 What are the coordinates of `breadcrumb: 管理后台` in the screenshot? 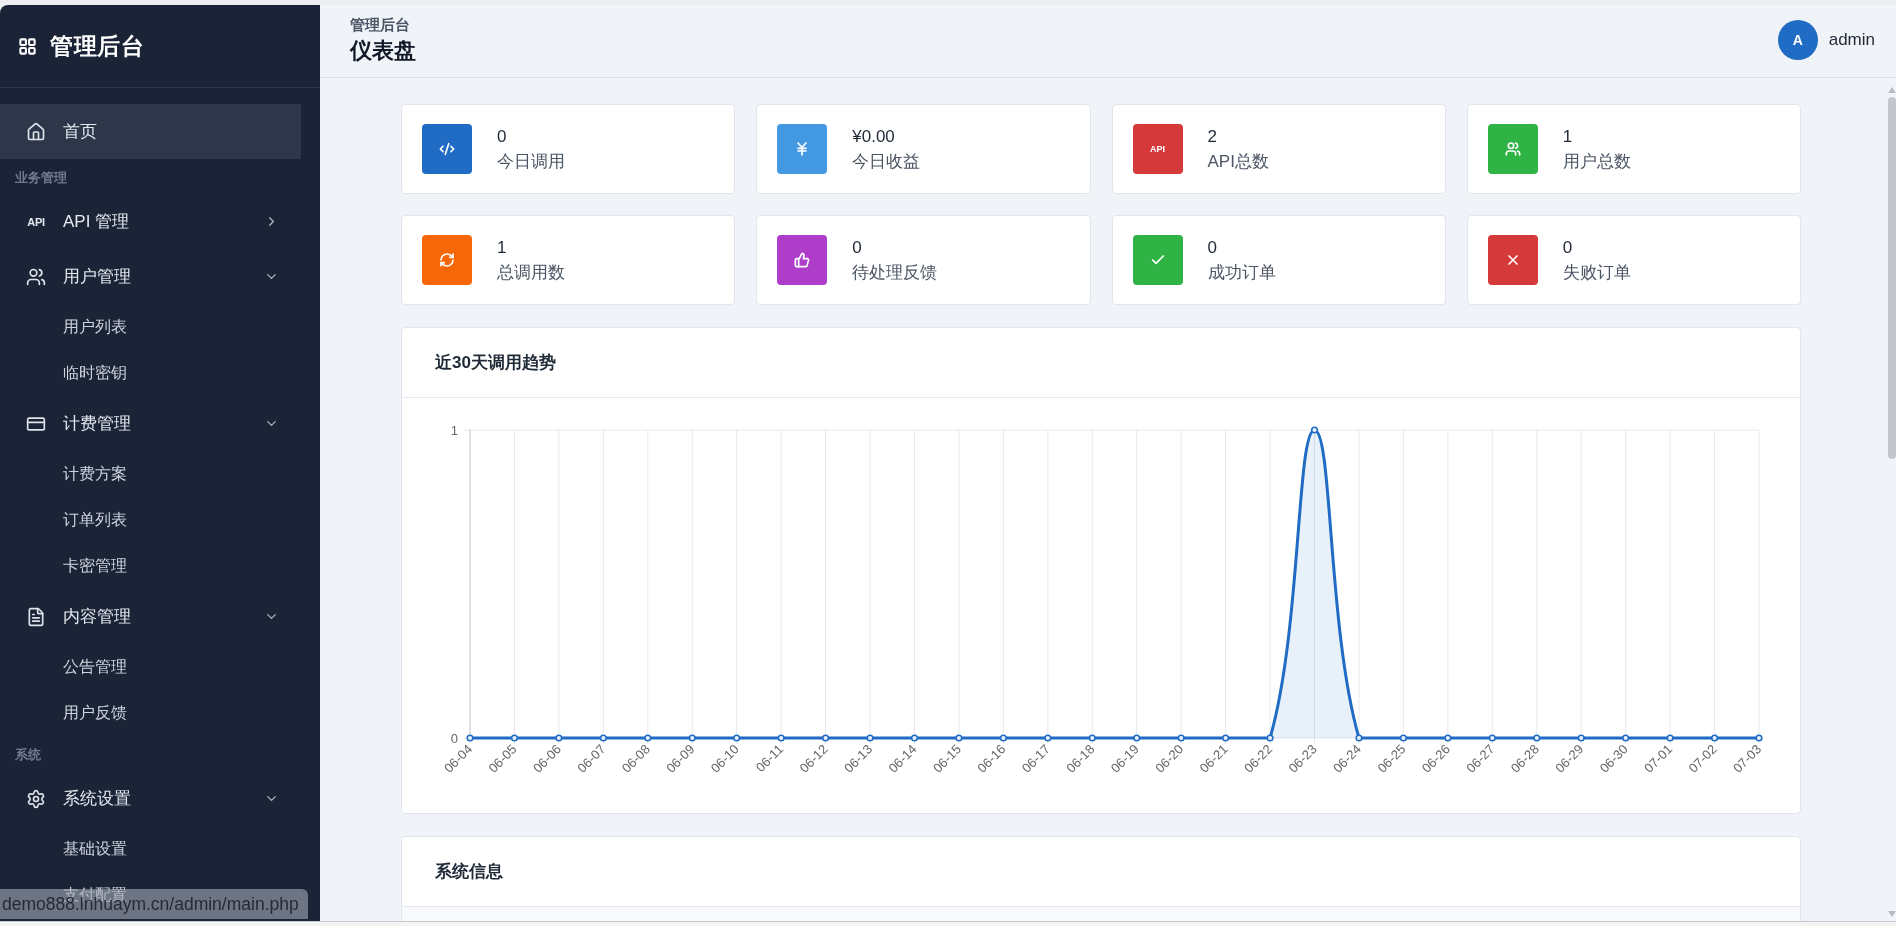 It's located at (380, 25).